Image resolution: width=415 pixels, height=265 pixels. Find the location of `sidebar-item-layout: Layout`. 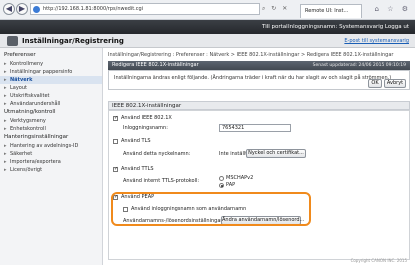

sidebar-item-layout: Layout is located at coordinates (51, 88).